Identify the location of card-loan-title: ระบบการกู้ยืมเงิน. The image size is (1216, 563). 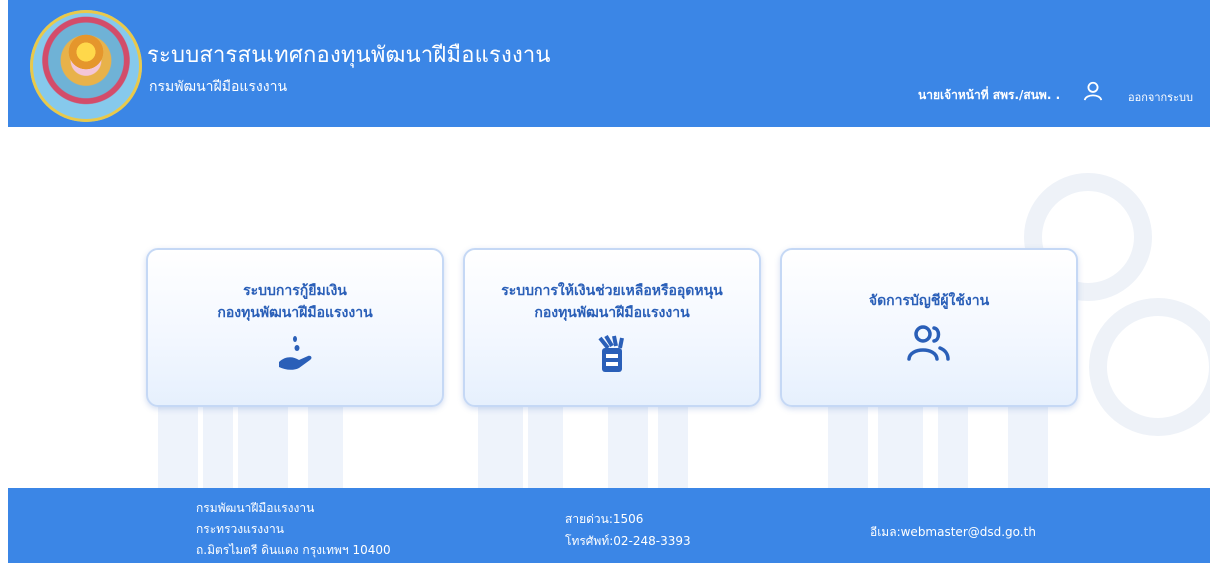
(295, 291).